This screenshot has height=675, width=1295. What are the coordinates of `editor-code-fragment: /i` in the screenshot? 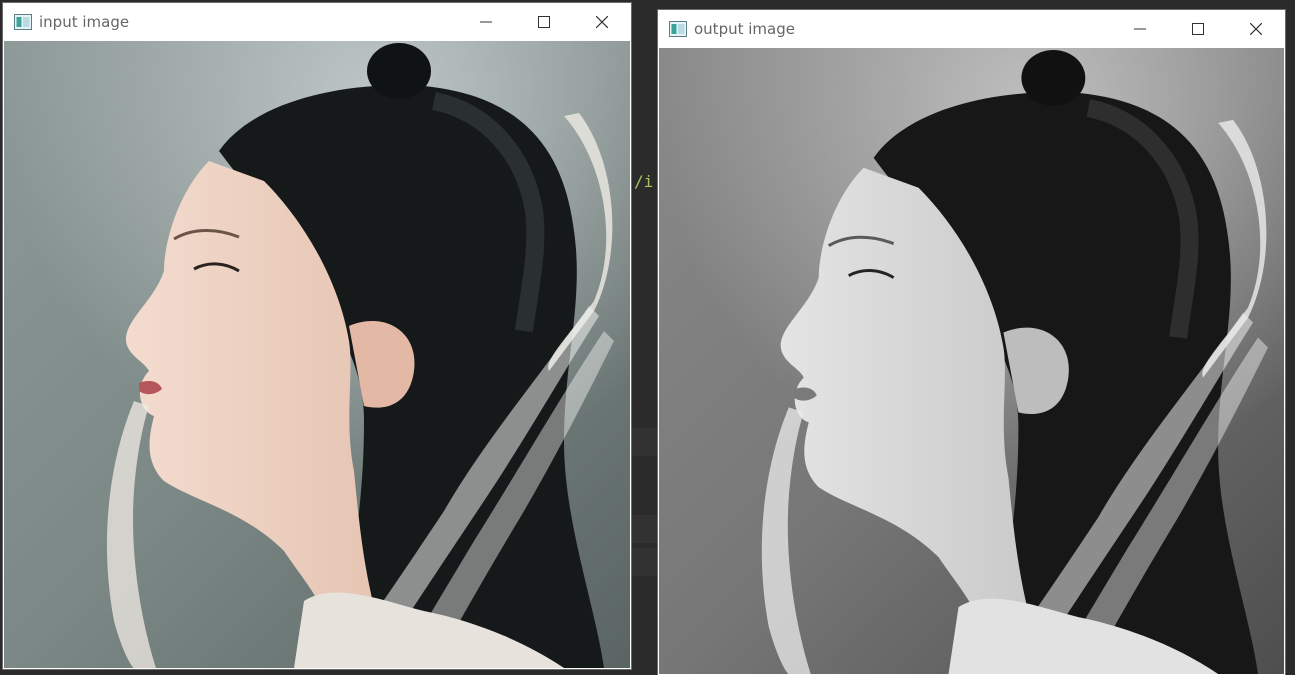 It's located at (644, 181).